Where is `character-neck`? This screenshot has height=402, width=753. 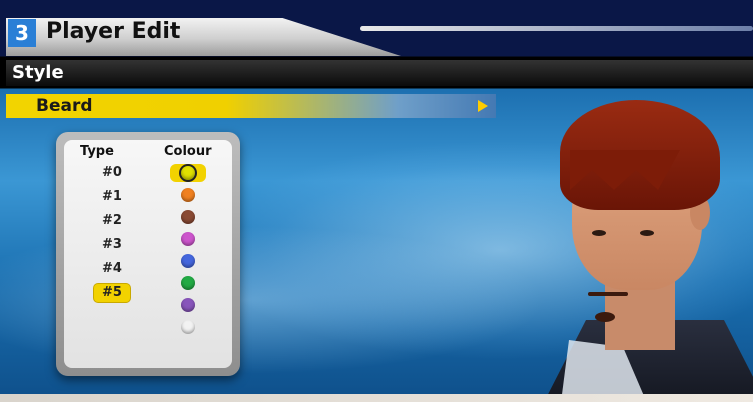
character-neck is located at coordinates (640, 315).